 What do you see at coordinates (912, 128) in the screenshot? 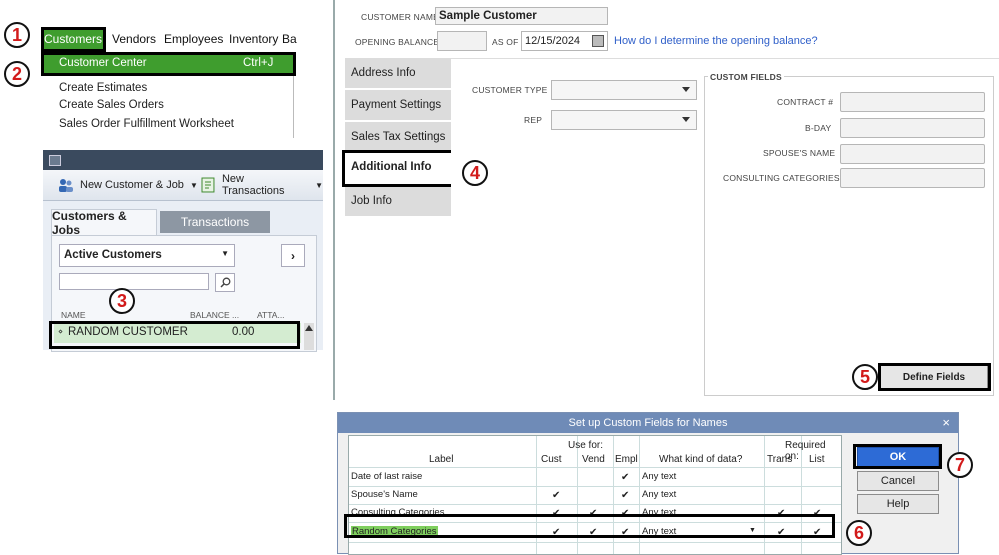
I see `bday-field` at bounding box center [912, 128].